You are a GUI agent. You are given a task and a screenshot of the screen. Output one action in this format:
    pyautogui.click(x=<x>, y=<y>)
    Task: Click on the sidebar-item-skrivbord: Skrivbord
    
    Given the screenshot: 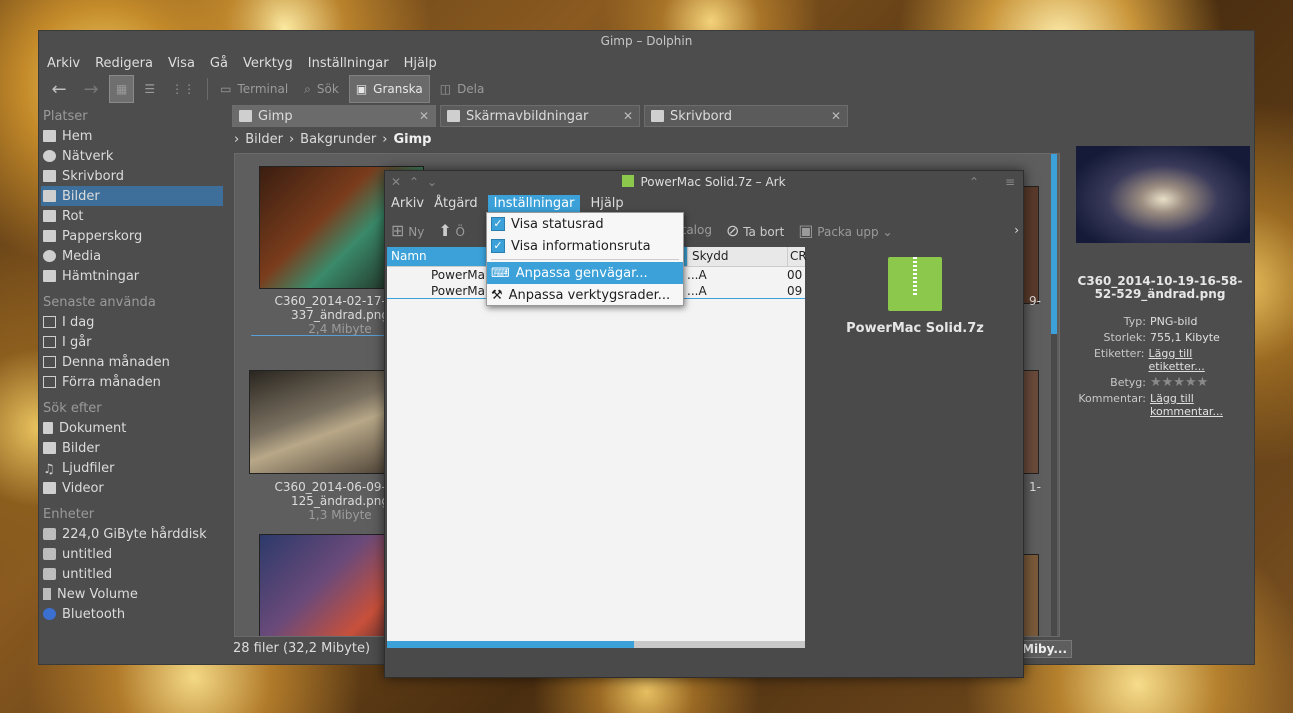 What is the action you would take?
    pyautogui.click(x=134, y=176)
    